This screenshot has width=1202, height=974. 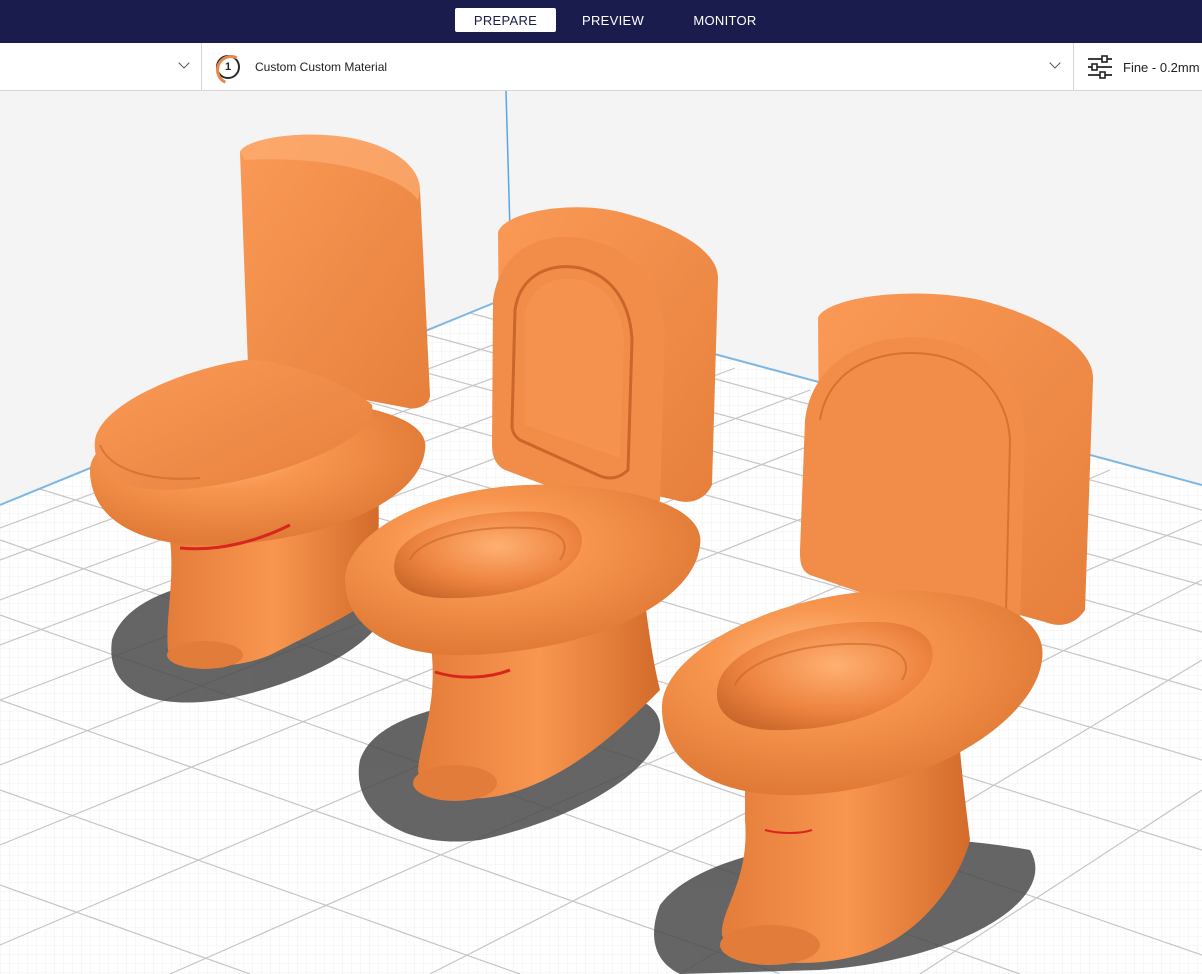 I want to click on print-settings-button: Fine - 0.2mm, so click(x=1138, y=67).